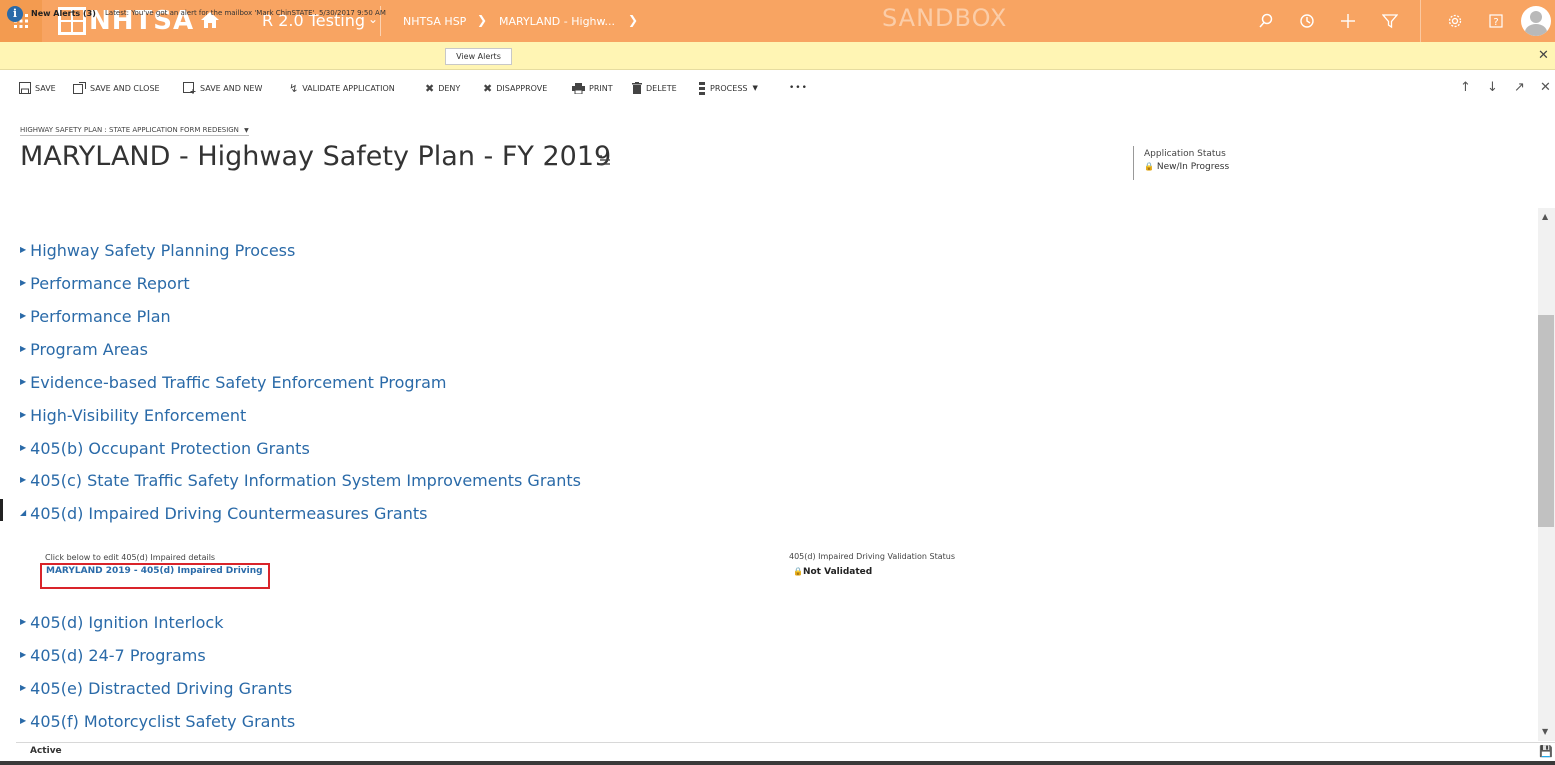  I want to click on validation-status-value-wrapper: 🔒Not Validated, so click(832, 572).